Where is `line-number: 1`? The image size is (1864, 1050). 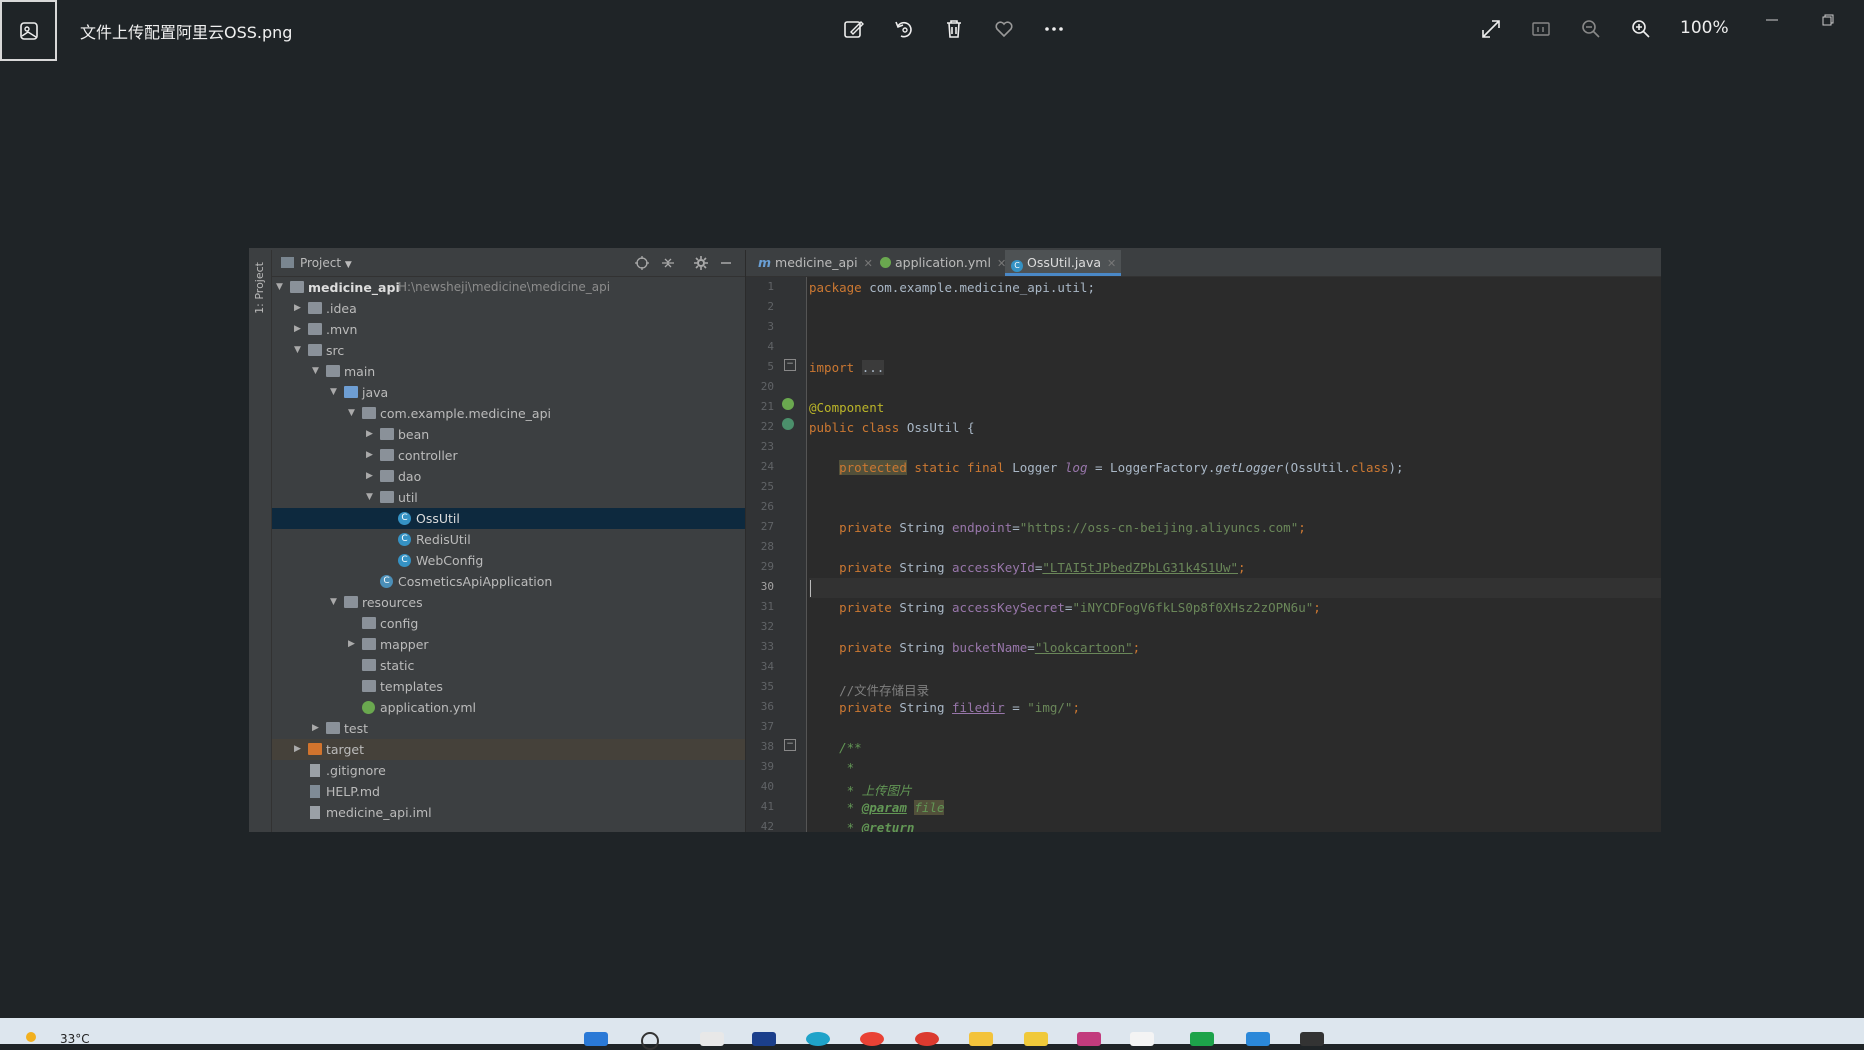
line-number: 1 is located at coordinates (770, 286).